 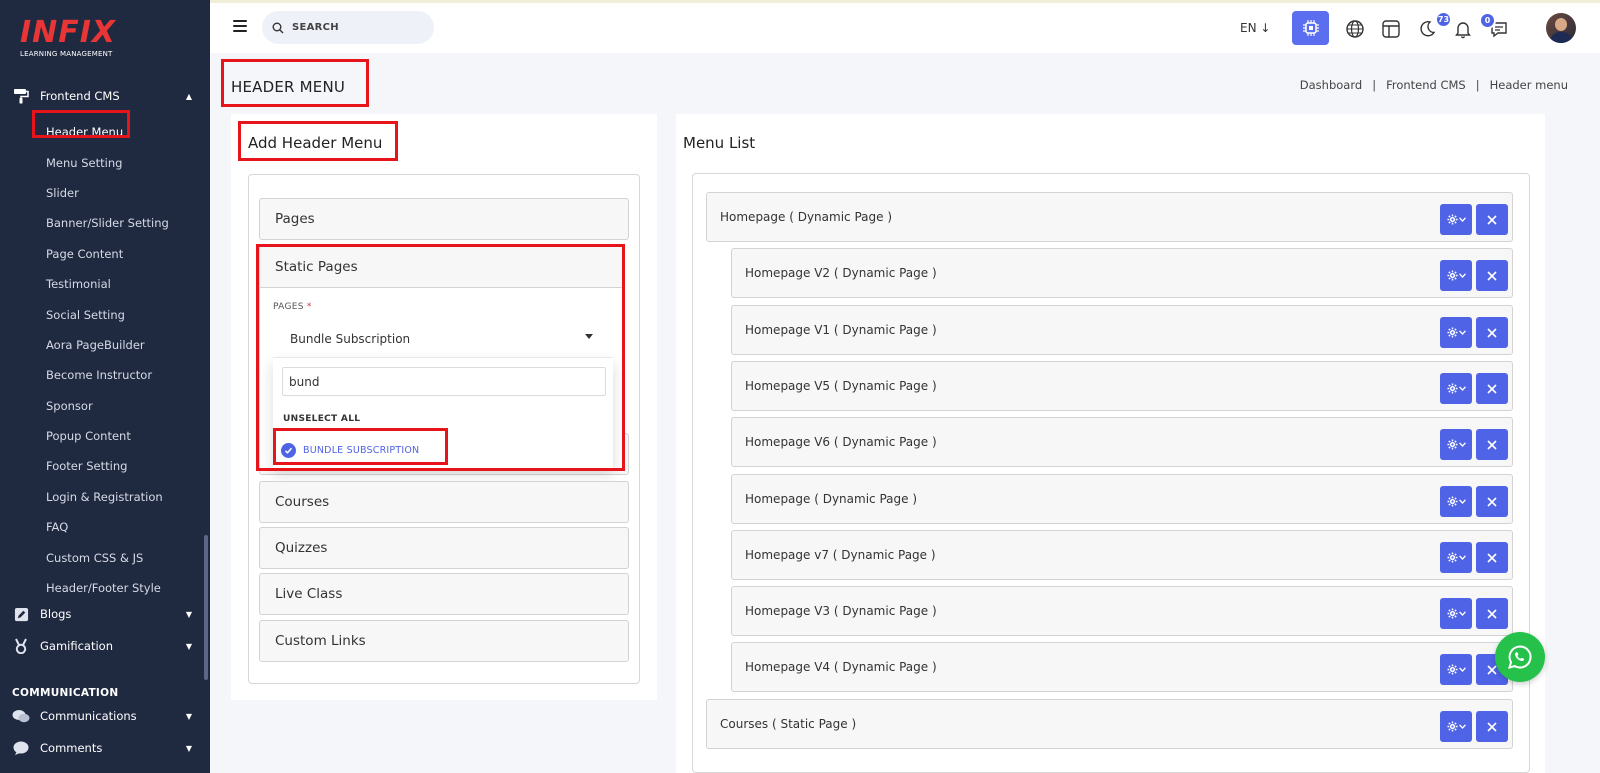 What do you see at coordinates (1427, 29) in the screenshot?
I see `moon-icon` at bounding box center [1427, 29].